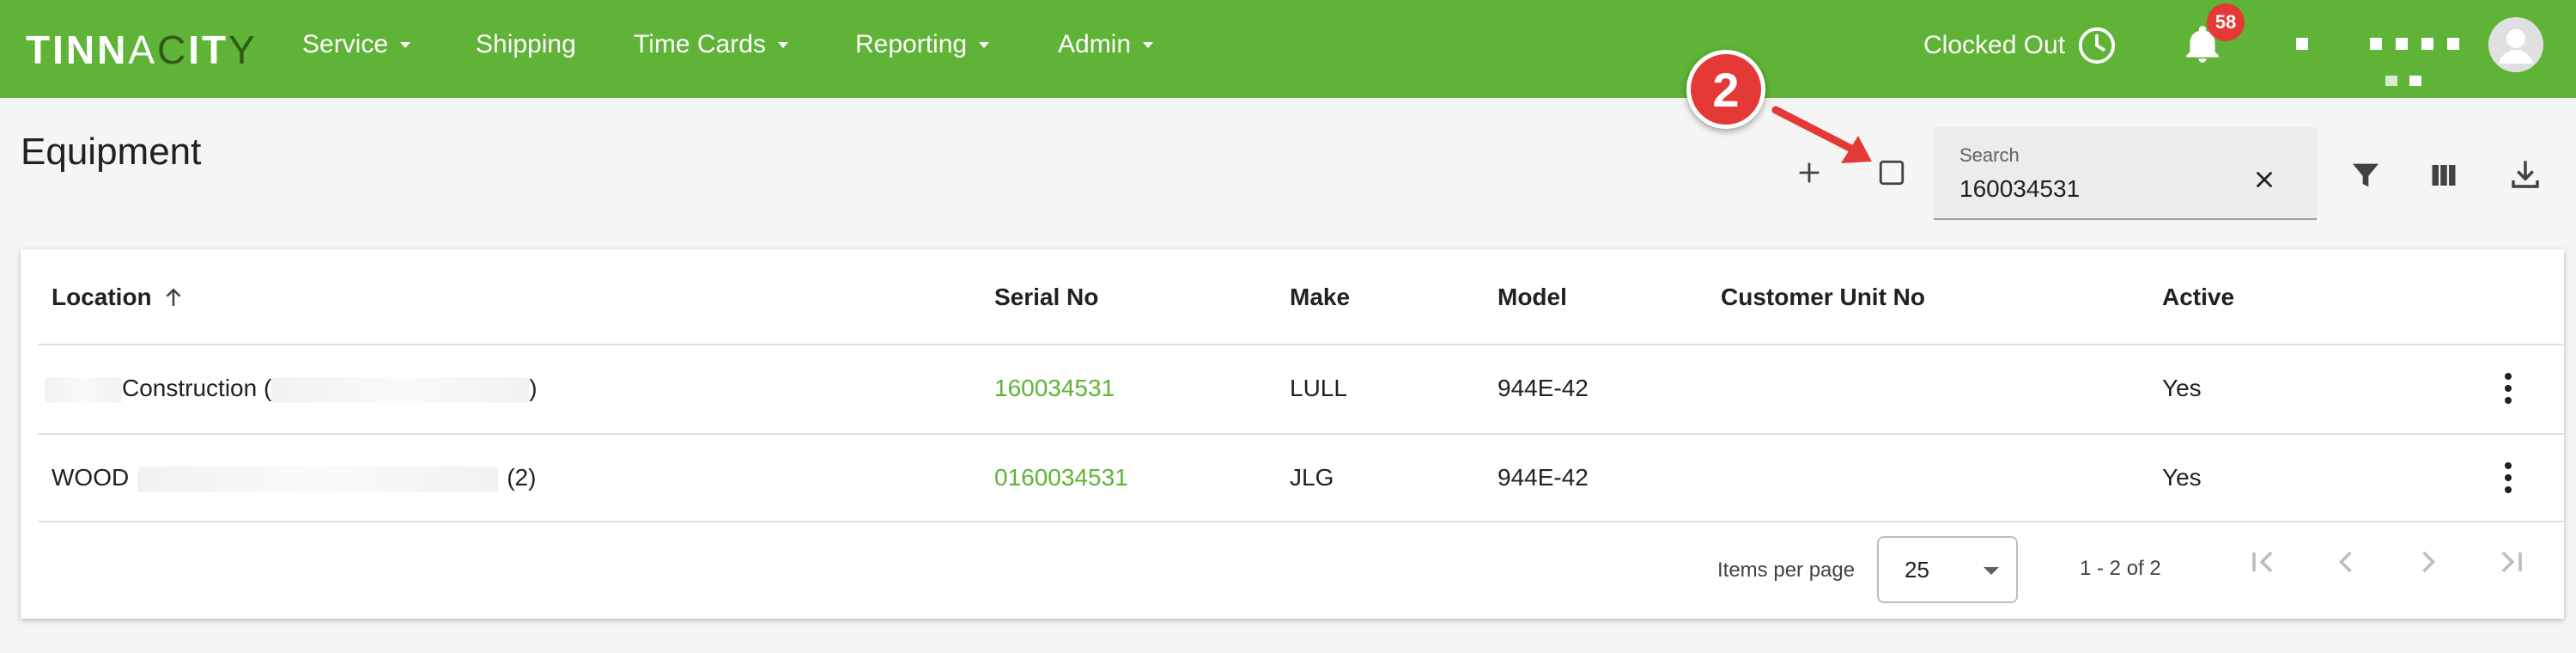  I want to click on location-text: Construction (, so click(197, 388).